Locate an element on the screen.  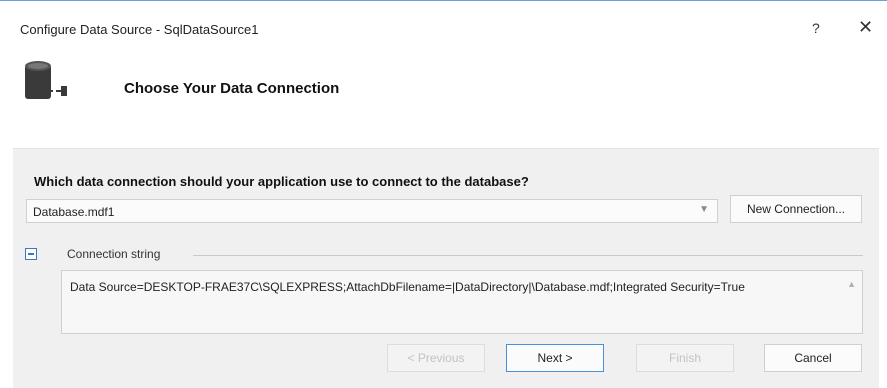
connection-dropdown-value: Database.mdf1 is located at coordinates (74, 212).